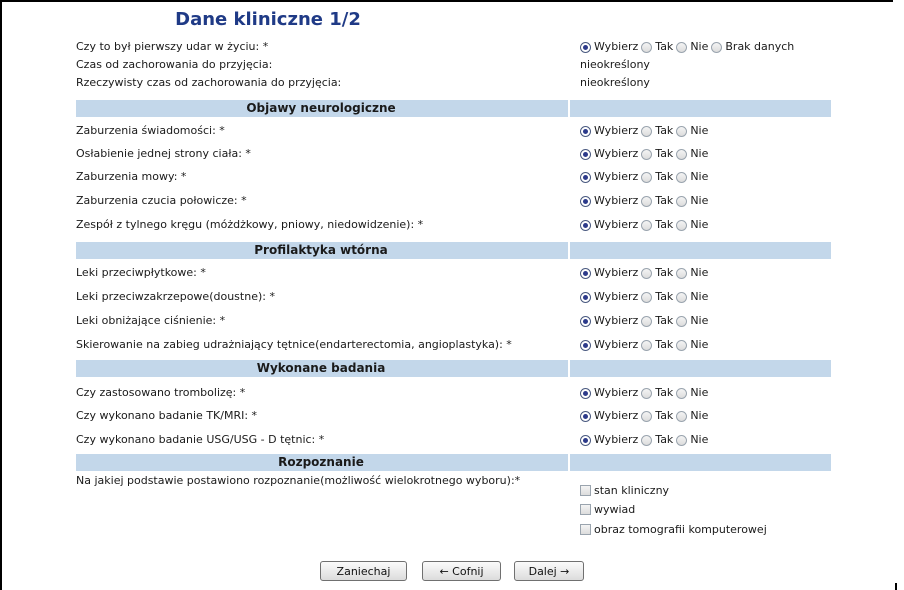 This screenshot has height=590, width=904. What do you see at coordinates (321, 462) in the screenshot?
I see `section-title: Rozpoznanie` at bounding box center [321, 462].